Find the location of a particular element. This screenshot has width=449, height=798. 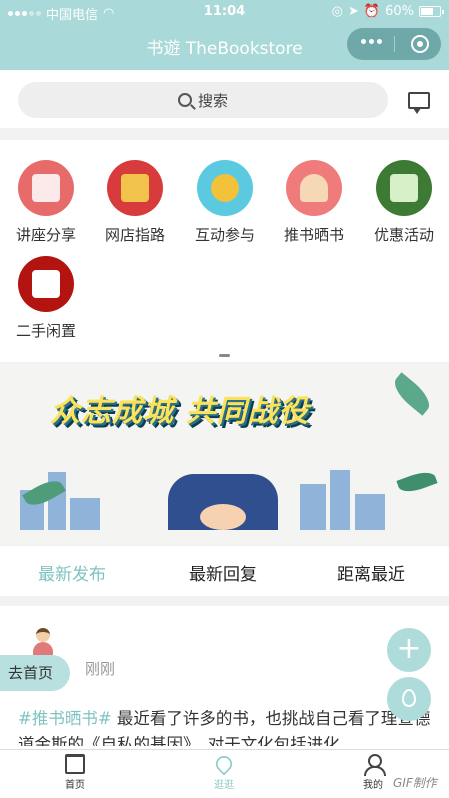

more-icon is located at coordinates (371, 41).